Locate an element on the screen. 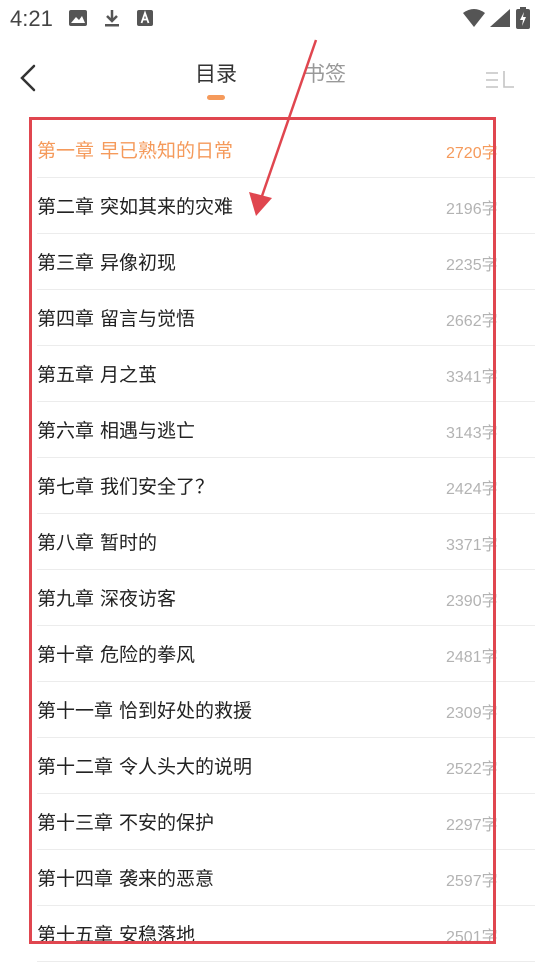  chapter-row: 第六章 相遇与逃亡 3143字 is located at coordinates (286, 430).